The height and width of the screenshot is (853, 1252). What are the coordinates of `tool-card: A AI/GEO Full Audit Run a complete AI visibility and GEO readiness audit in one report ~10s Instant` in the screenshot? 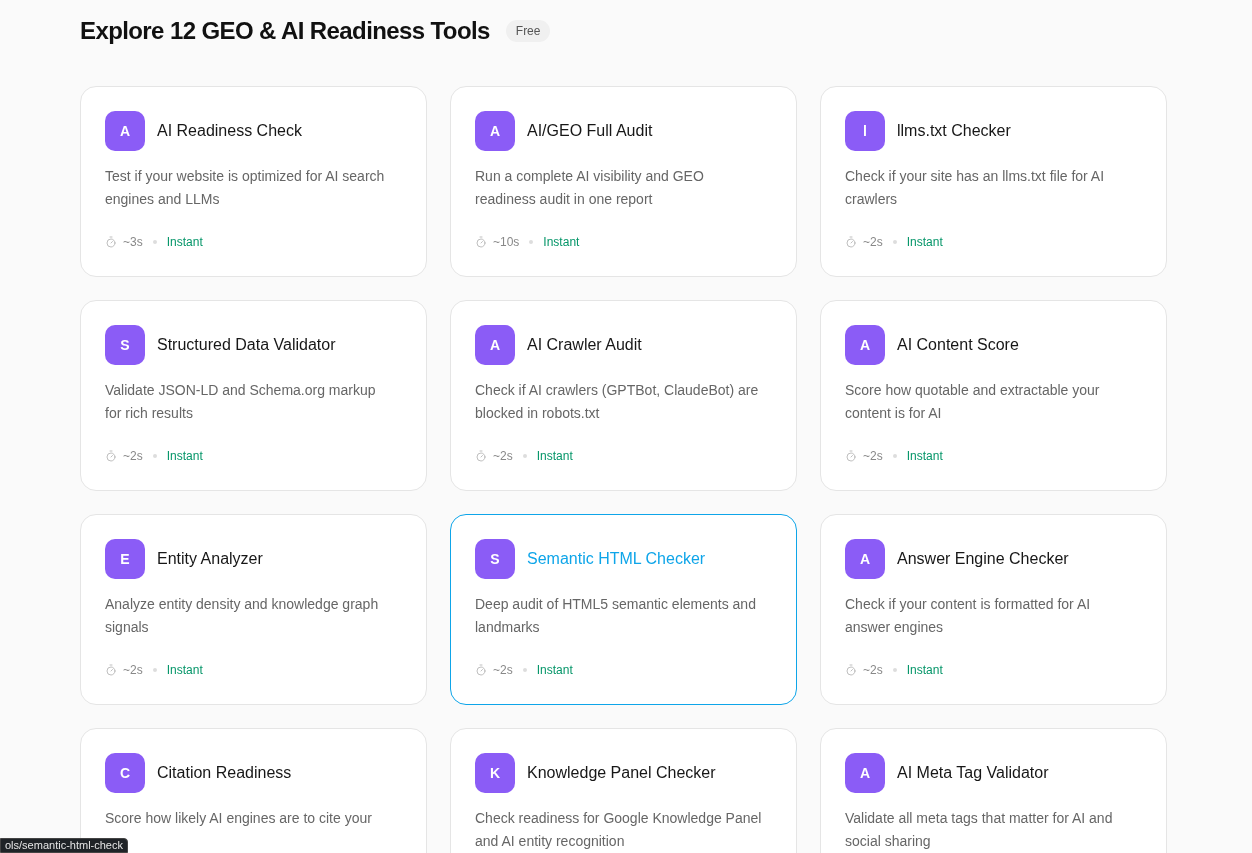 It's located at (623, 181).